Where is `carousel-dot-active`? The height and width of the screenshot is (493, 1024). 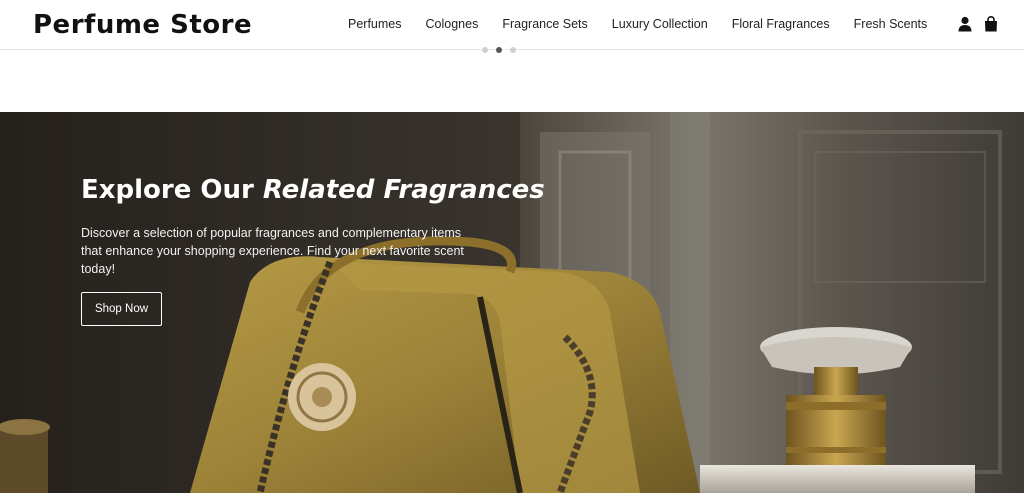 carousel-dot-active is located at coordinates (499, 50).